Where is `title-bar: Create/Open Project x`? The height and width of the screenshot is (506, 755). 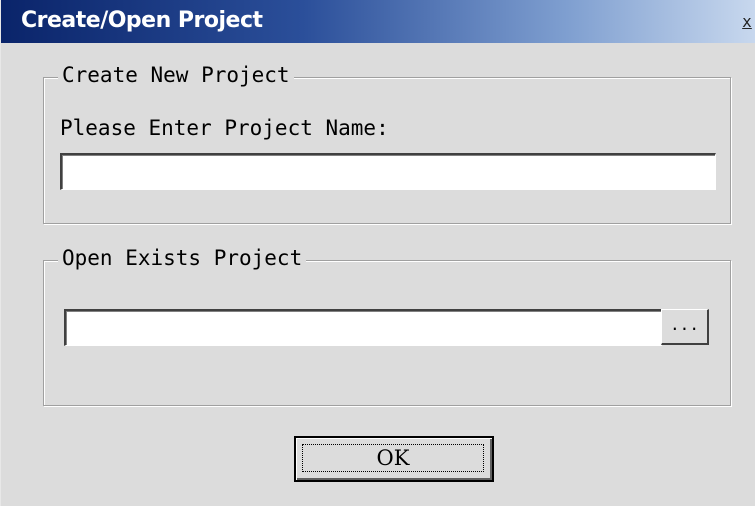 title-bar: Create/Open Project x is located at coordinates (378, 21).